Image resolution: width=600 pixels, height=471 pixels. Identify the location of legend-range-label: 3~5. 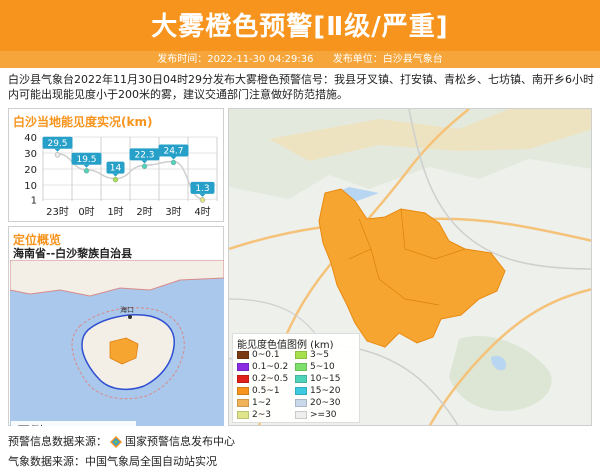
(319, 355).